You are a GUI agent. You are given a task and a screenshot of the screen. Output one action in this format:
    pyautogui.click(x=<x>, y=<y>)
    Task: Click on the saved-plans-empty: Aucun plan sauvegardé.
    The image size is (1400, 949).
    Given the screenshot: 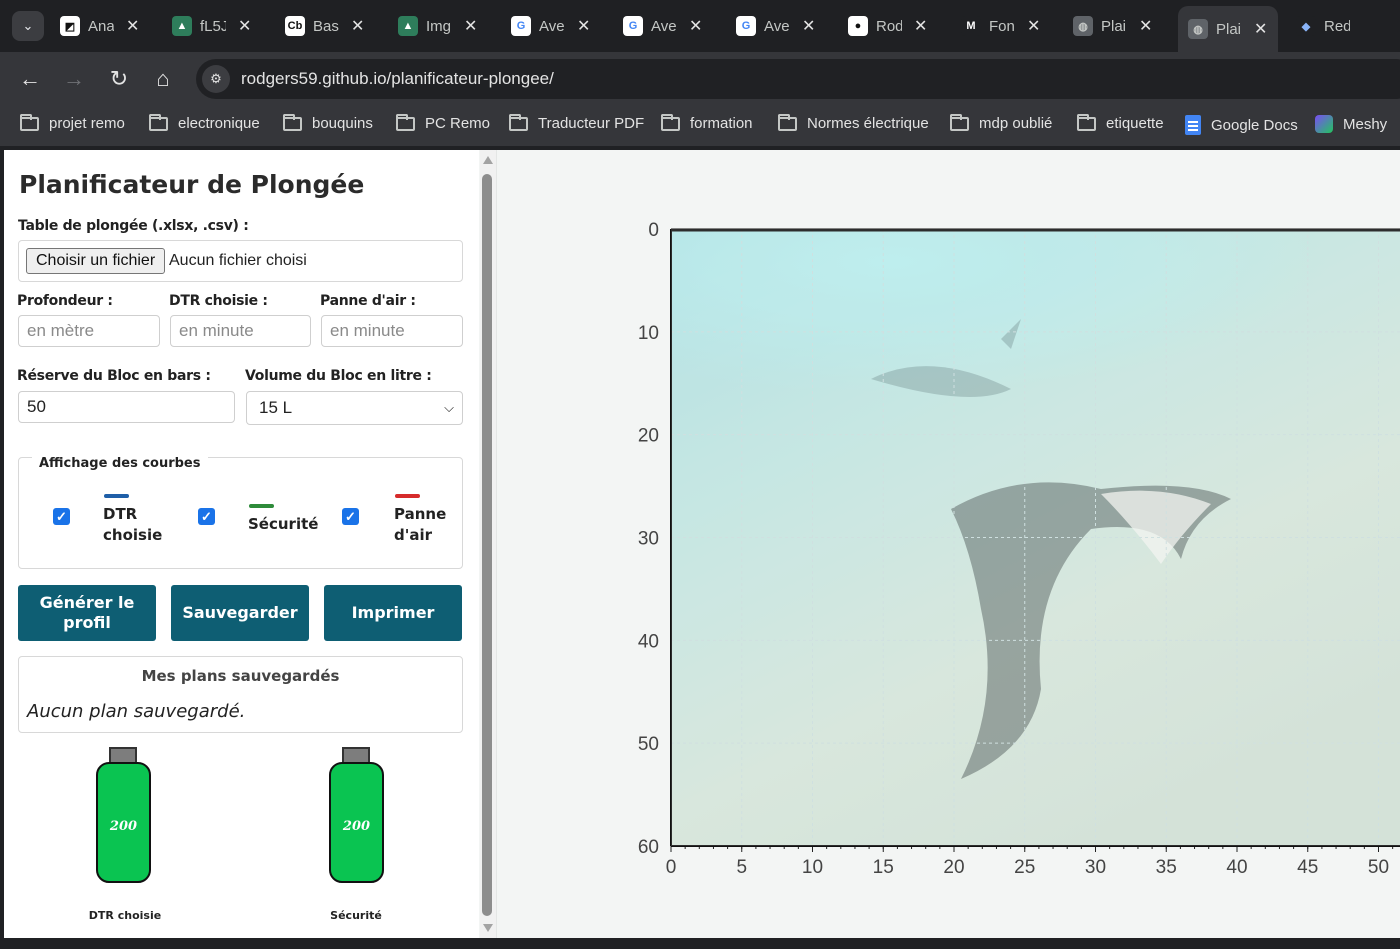 What is the action you would take?
    pyautogui.click(x=136, y=711)
    